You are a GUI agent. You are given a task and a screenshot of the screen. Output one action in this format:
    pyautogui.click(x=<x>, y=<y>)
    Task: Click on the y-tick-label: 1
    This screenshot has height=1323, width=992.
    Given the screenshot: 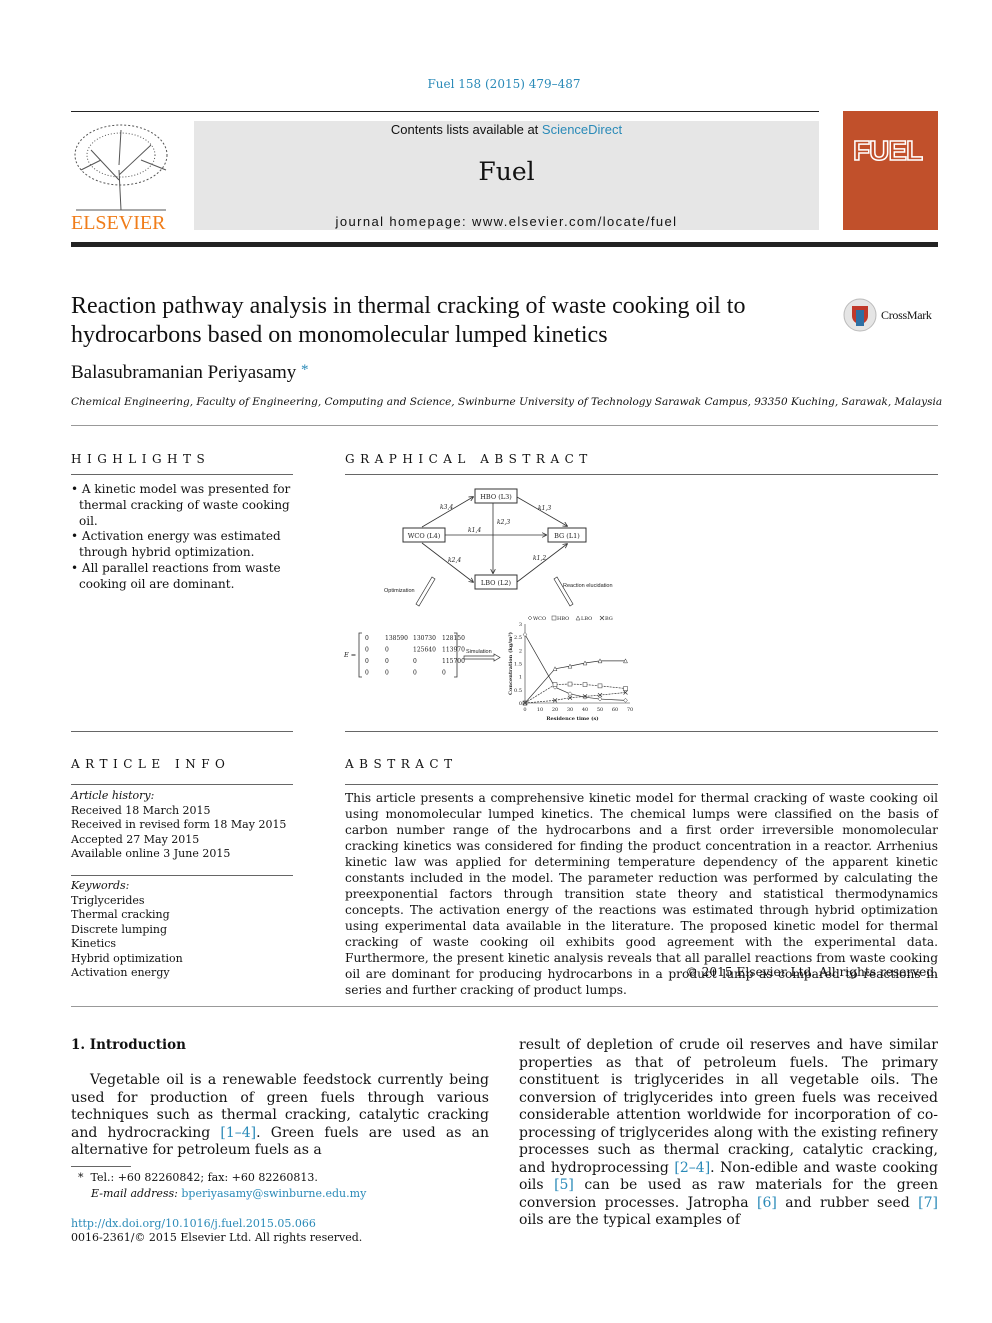 What is the action you would take?
    pyautogui.click(x=520, y=678)
    